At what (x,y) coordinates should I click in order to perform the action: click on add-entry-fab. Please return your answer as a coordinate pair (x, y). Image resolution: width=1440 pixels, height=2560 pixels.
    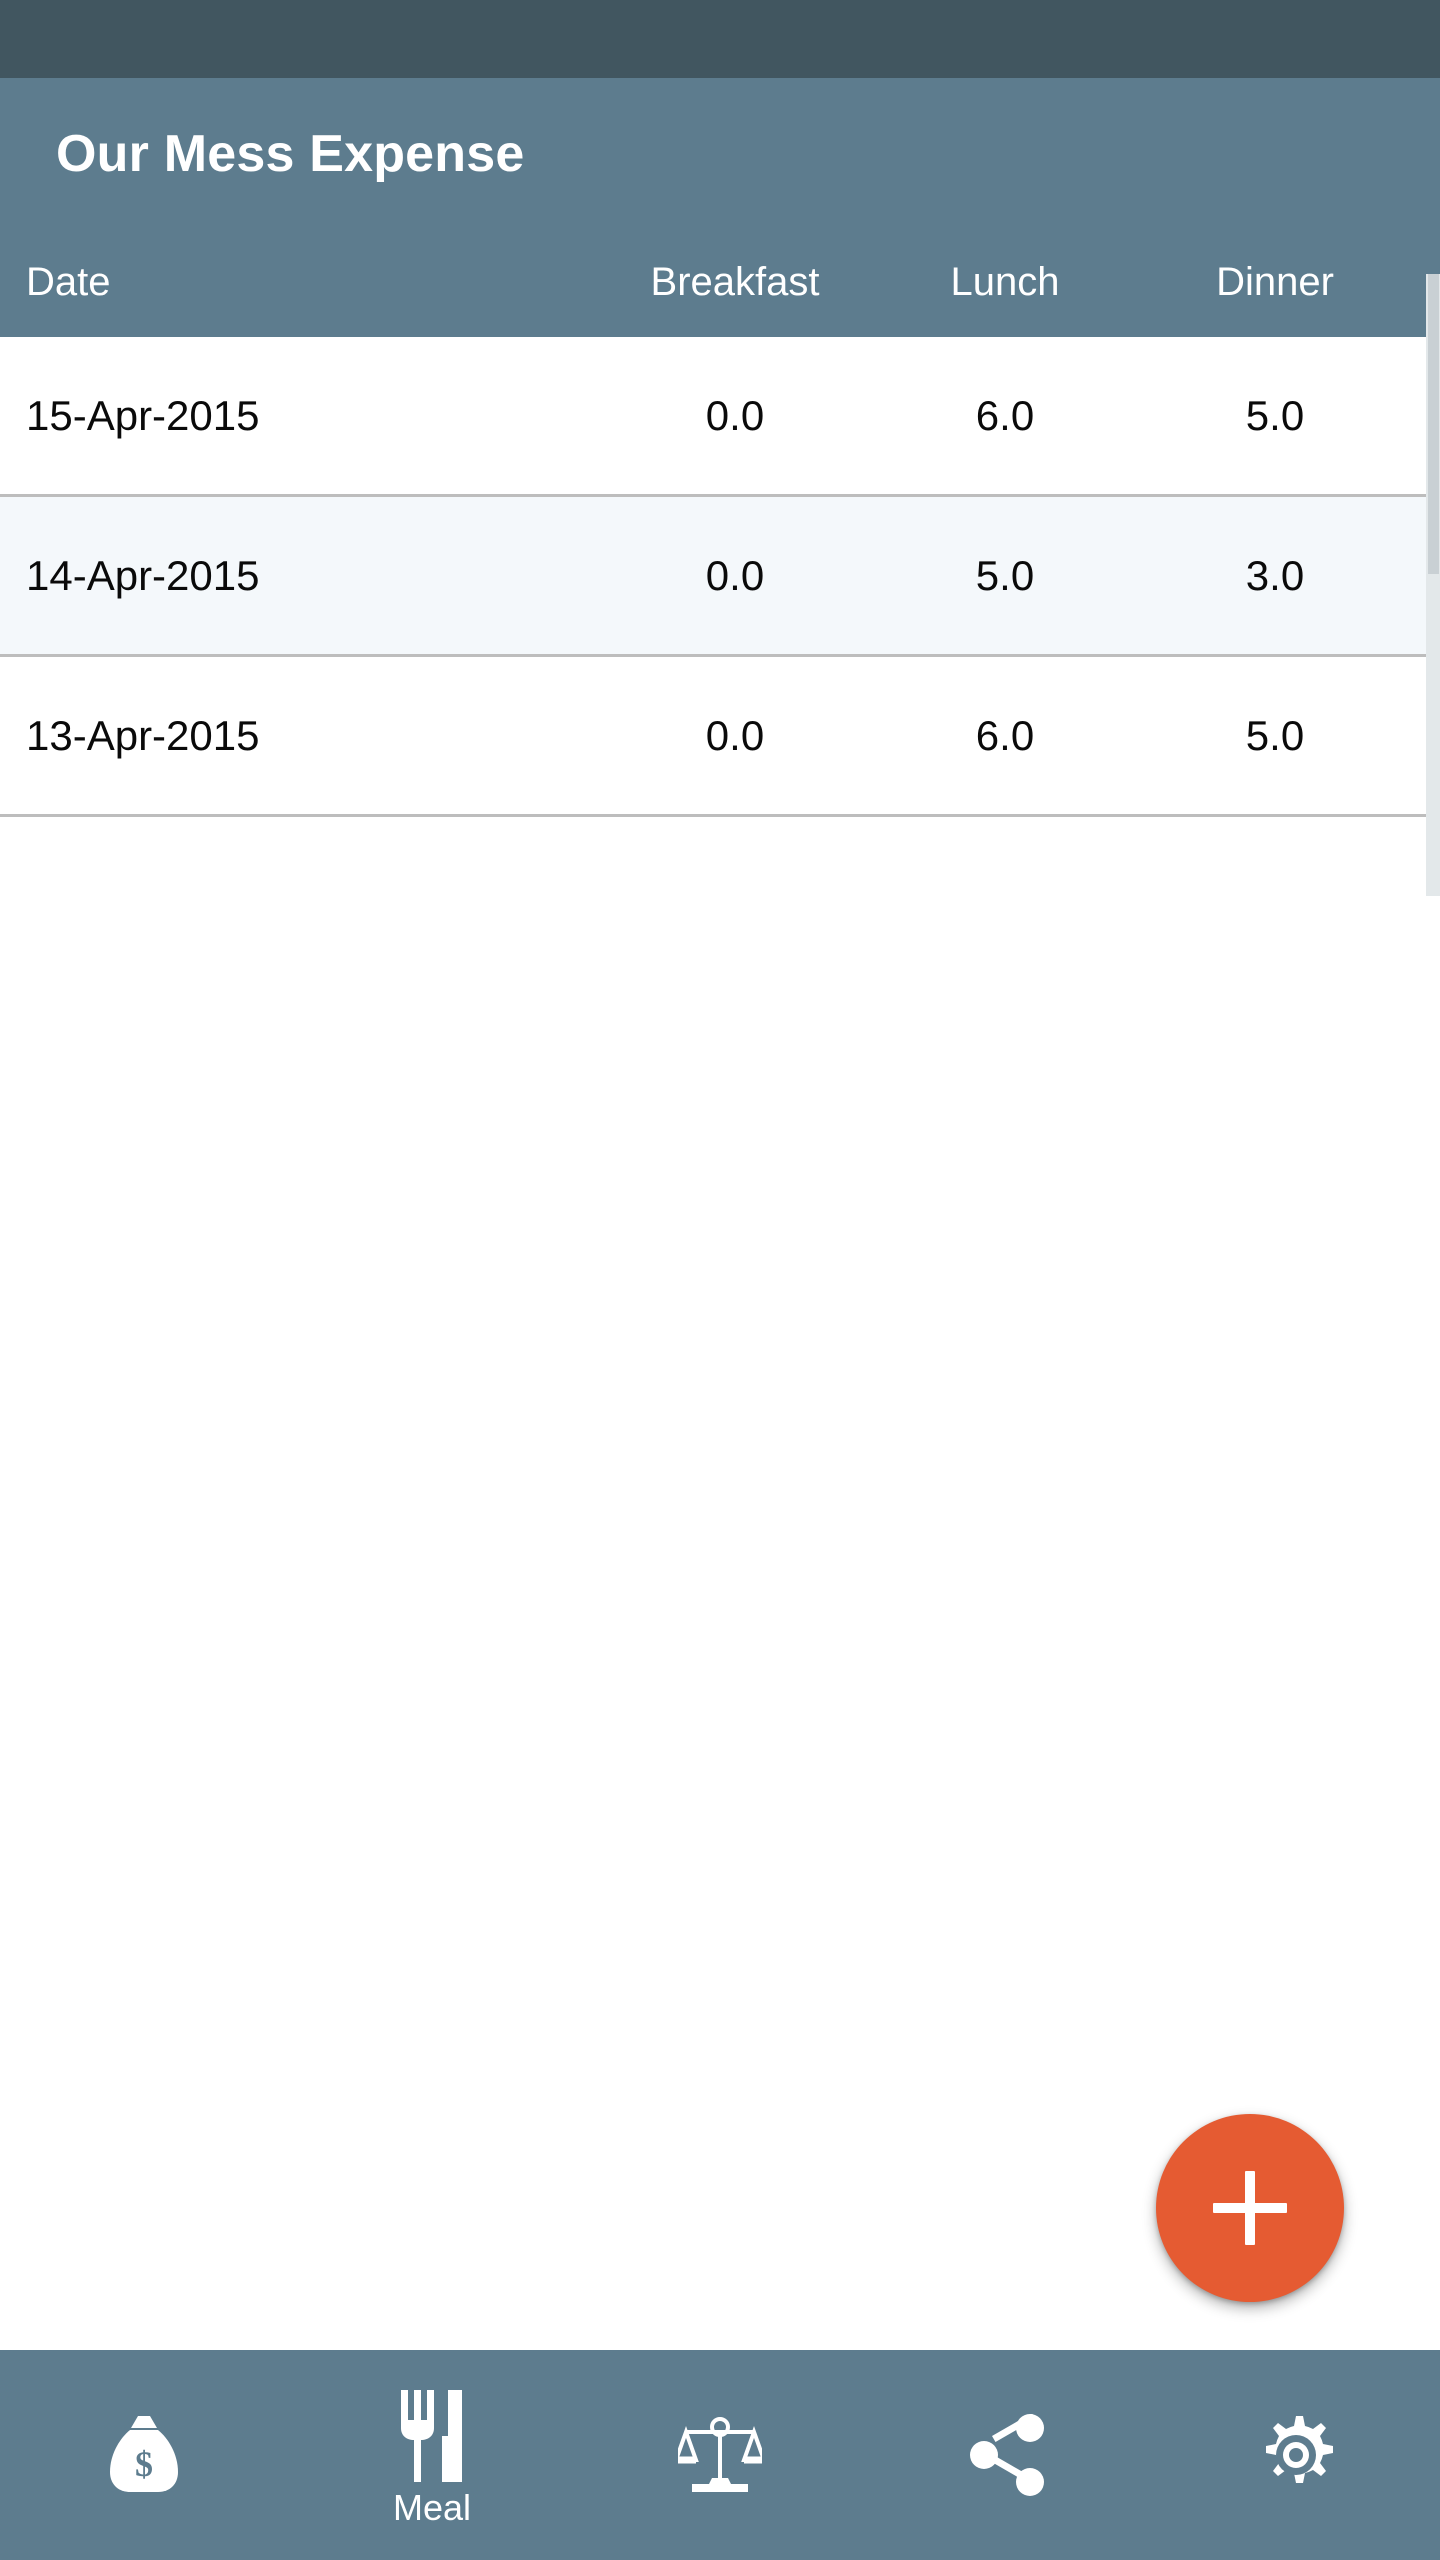
    Looking at the image, I should click on (1250, 2208).